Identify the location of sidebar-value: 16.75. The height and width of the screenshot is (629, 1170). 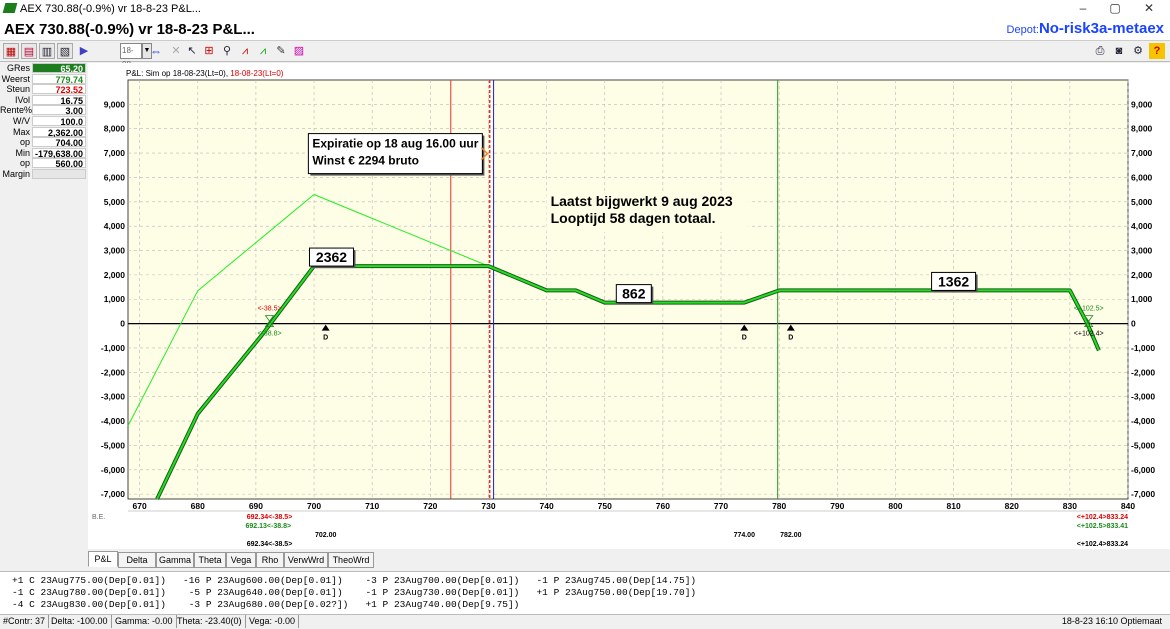
(59, 100).